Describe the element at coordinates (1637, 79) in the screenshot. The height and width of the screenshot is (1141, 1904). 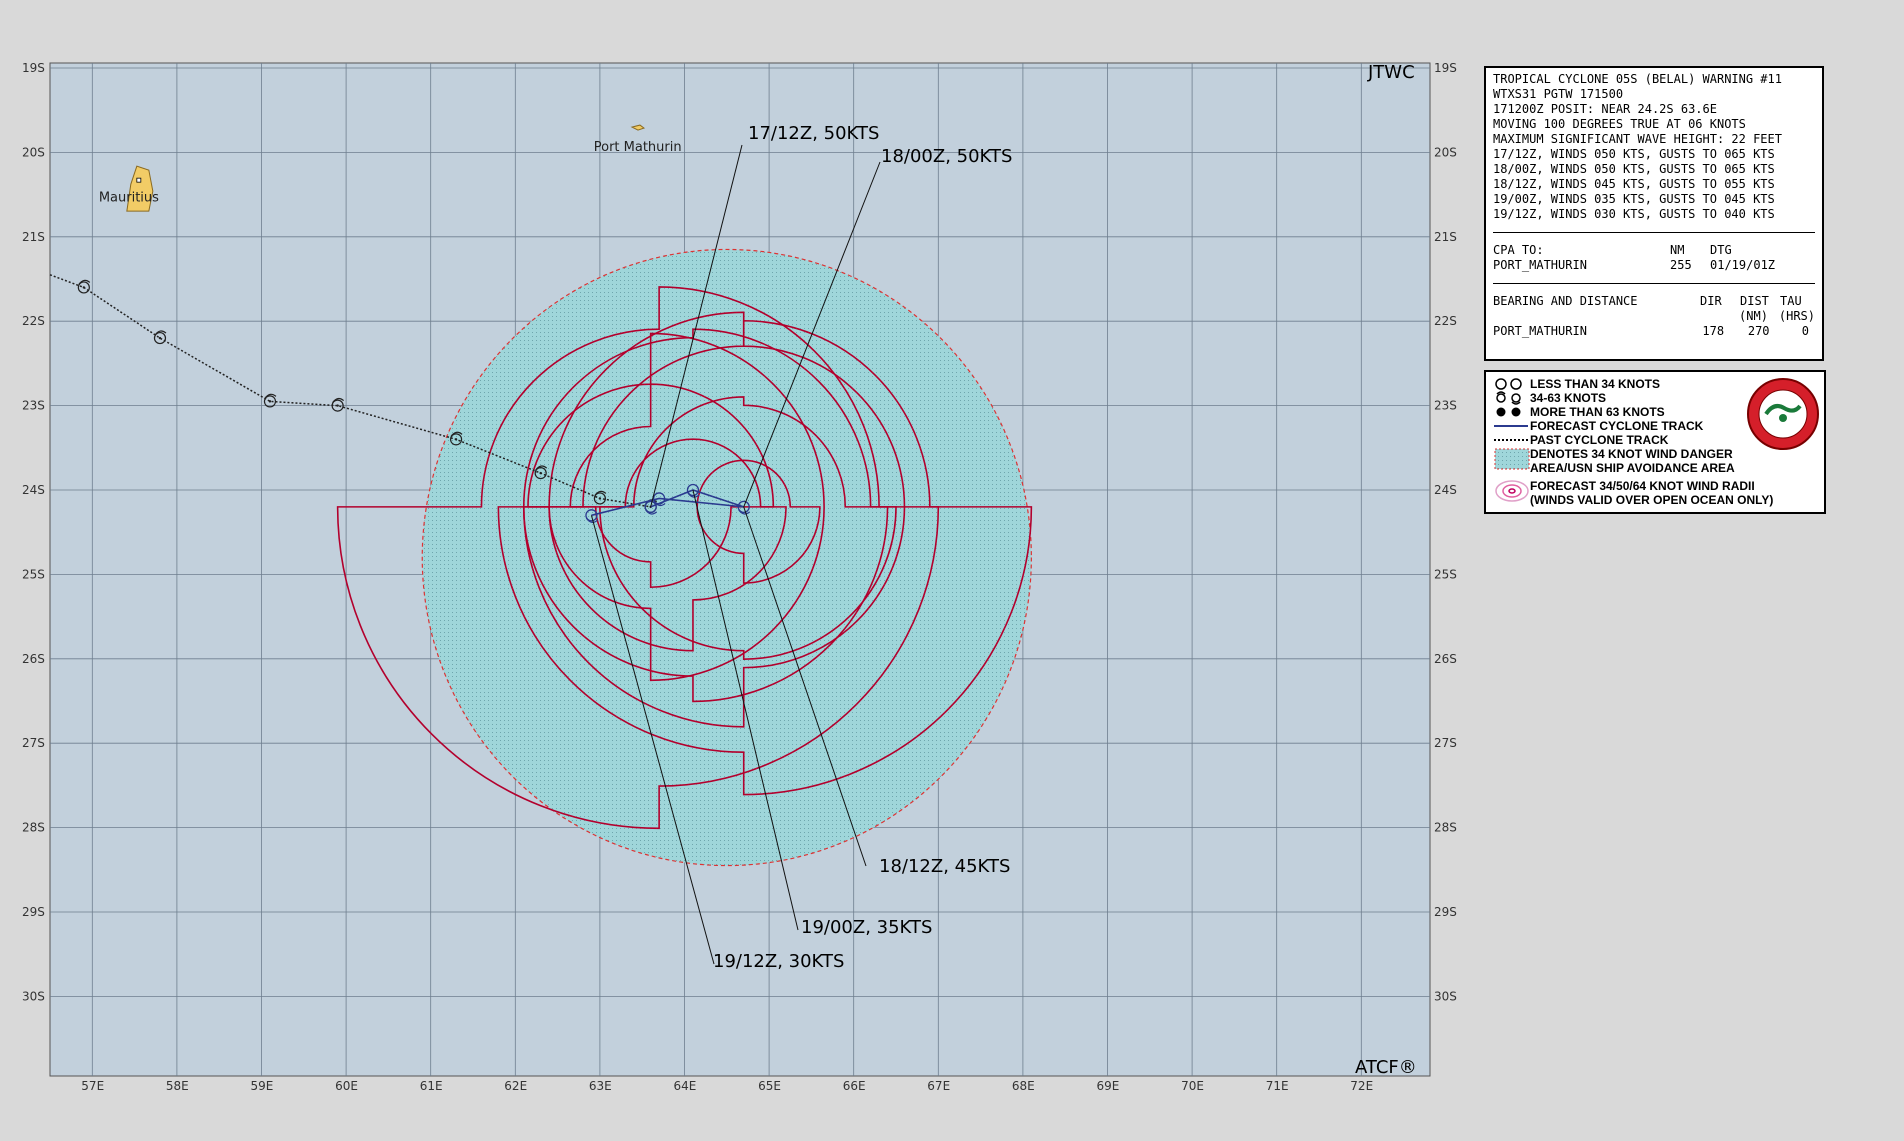
I see `warning-line: TROPICAL CYCLONE 05S (BELAL) WARNING #11` at that location.